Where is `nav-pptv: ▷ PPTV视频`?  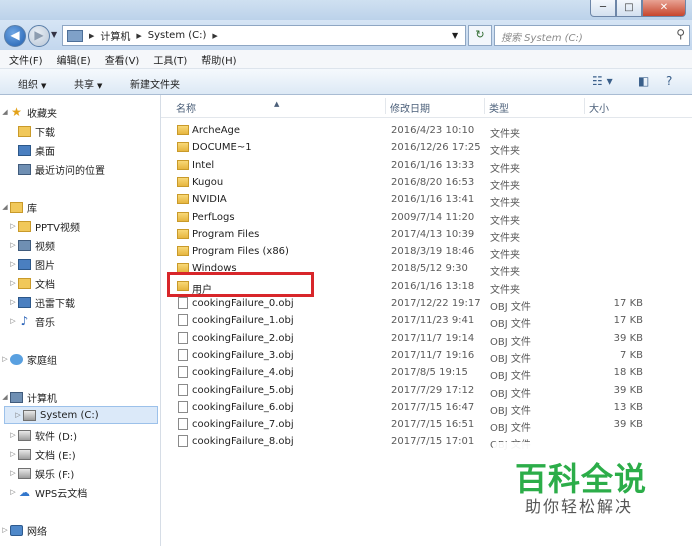
nav-pptv: ▷ PPTV视频 is located at coordinates (80, 226).